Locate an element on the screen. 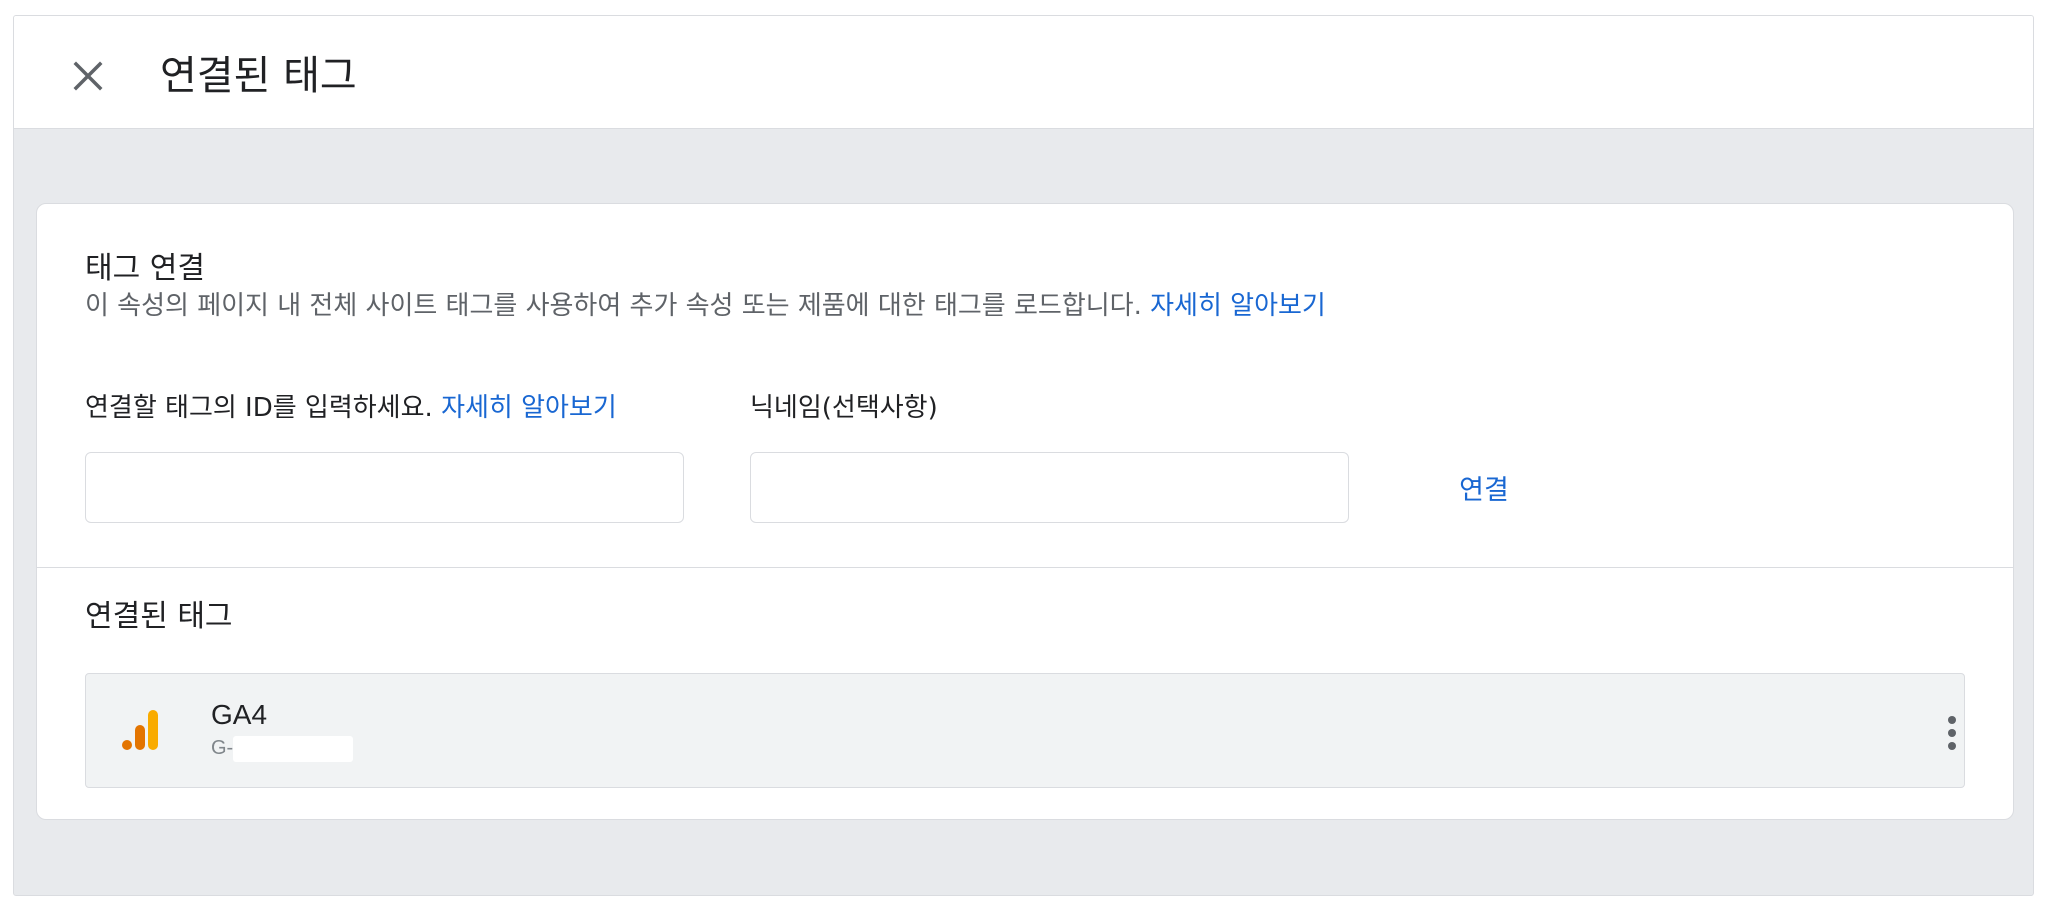 The width and height of the screenshot is (2046, 905). more-vert-icon is located at coordinates (1954, 730).